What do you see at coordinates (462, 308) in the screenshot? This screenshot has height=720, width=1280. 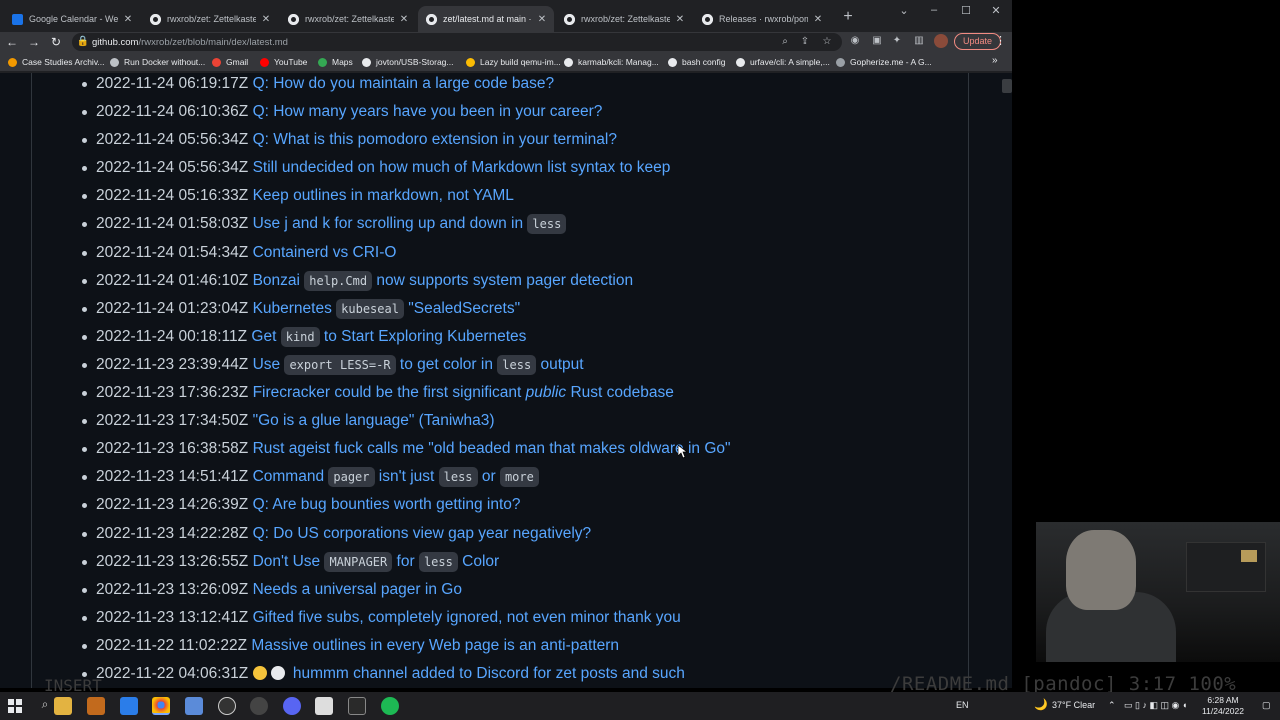 I see `entry-text: "SealedSecrets"` at bounding box center [462, 308].